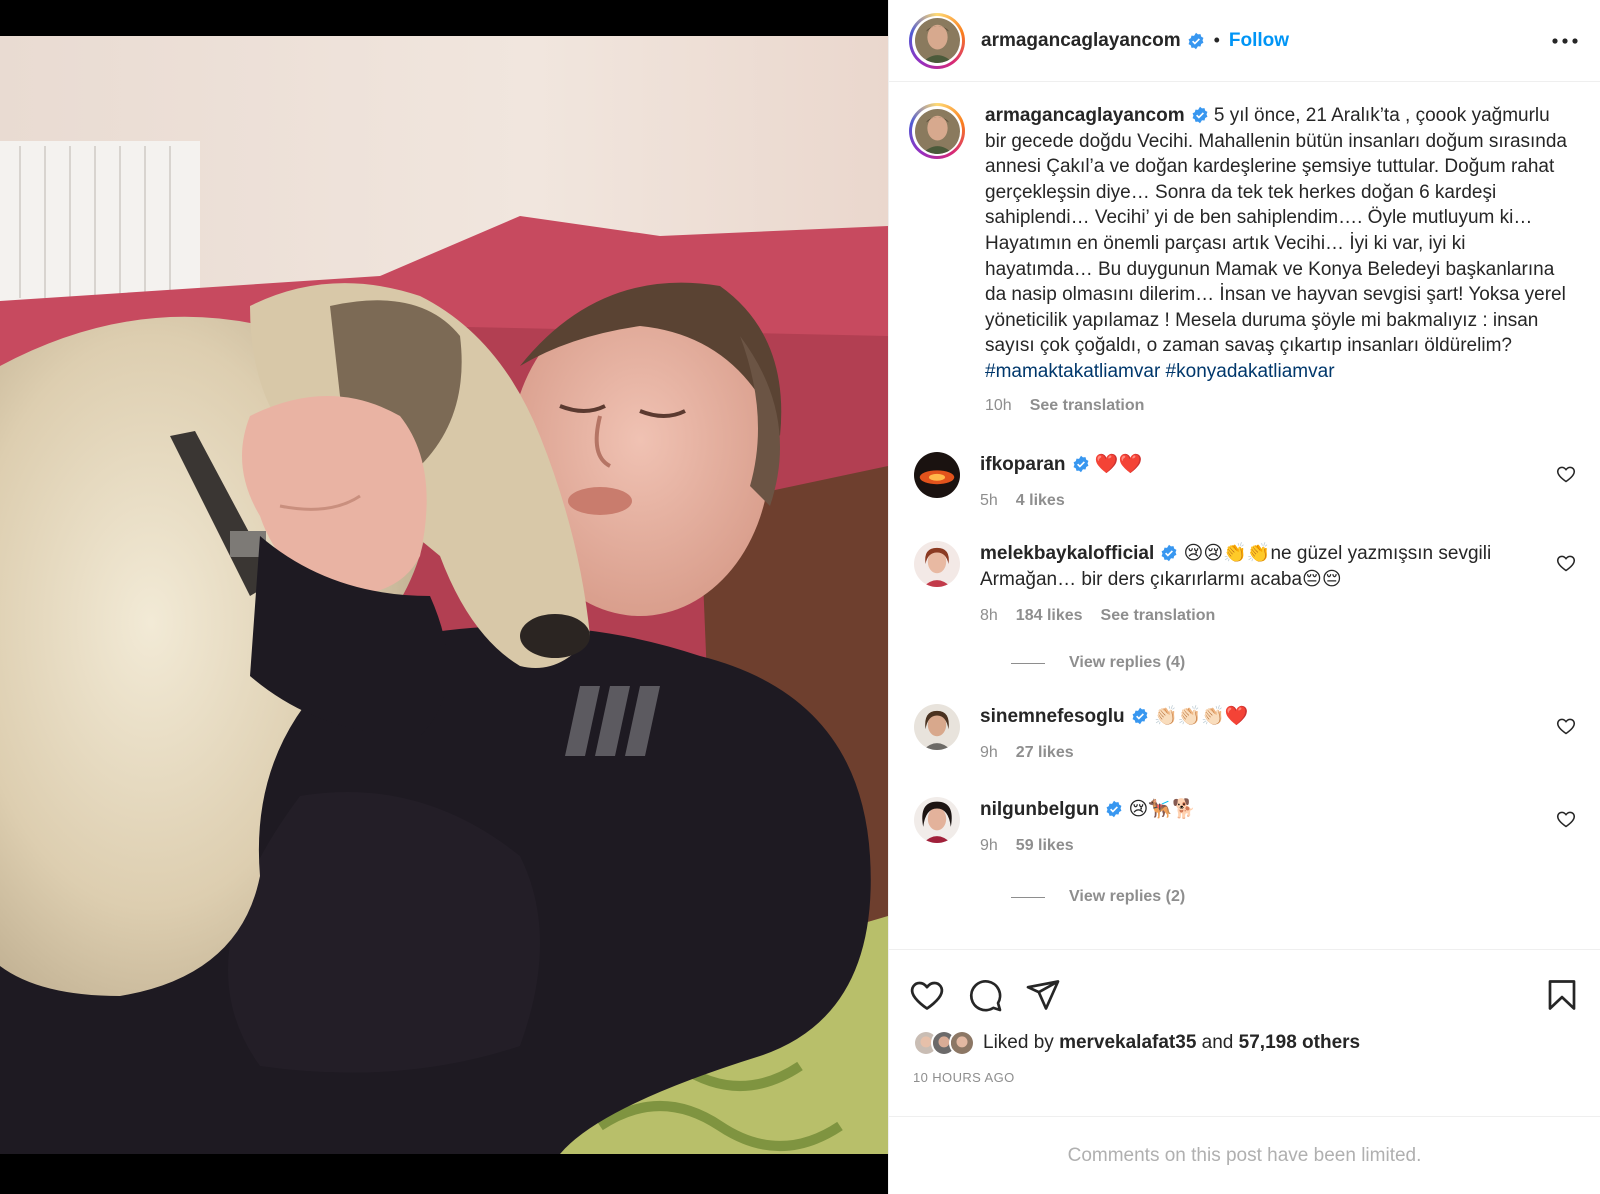  What do you see at coordinates (1067, 553) in the screenshot?
I see `commenter-username: melekbaykalofficial` at bounding box center [1067, 553].